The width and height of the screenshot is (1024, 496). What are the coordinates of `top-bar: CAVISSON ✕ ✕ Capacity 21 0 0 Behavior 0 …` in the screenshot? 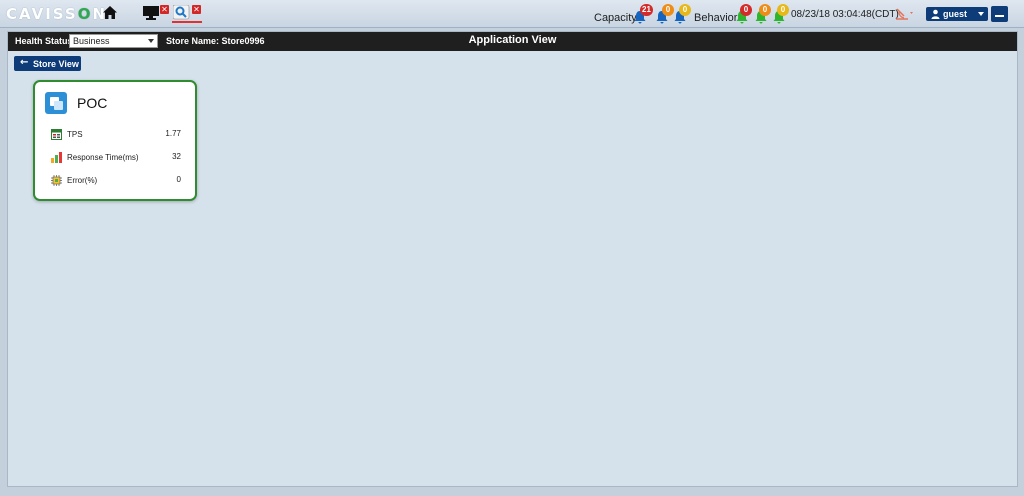 It's located at (512, 14).